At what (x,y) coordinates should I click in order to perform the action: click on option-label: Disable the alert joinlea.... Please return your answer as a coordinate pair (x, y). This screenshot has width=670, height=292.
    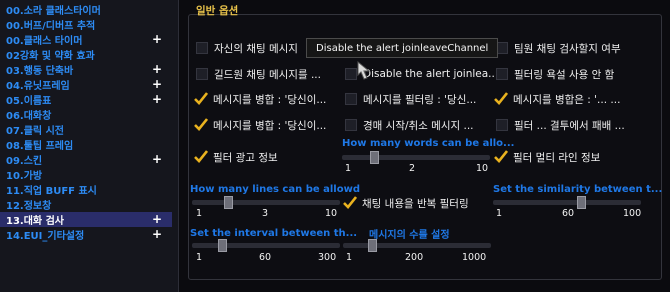
    Looking at the image, I should click on (431, 74).